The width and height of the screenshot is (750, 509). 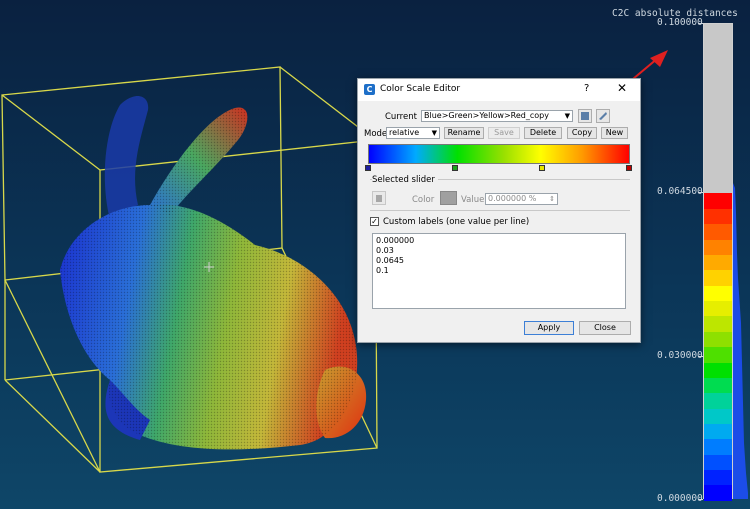 What do you see at coordinates (614, 133) in the screenshot?
I see `new-button: New` at bounding box center [614, 133].